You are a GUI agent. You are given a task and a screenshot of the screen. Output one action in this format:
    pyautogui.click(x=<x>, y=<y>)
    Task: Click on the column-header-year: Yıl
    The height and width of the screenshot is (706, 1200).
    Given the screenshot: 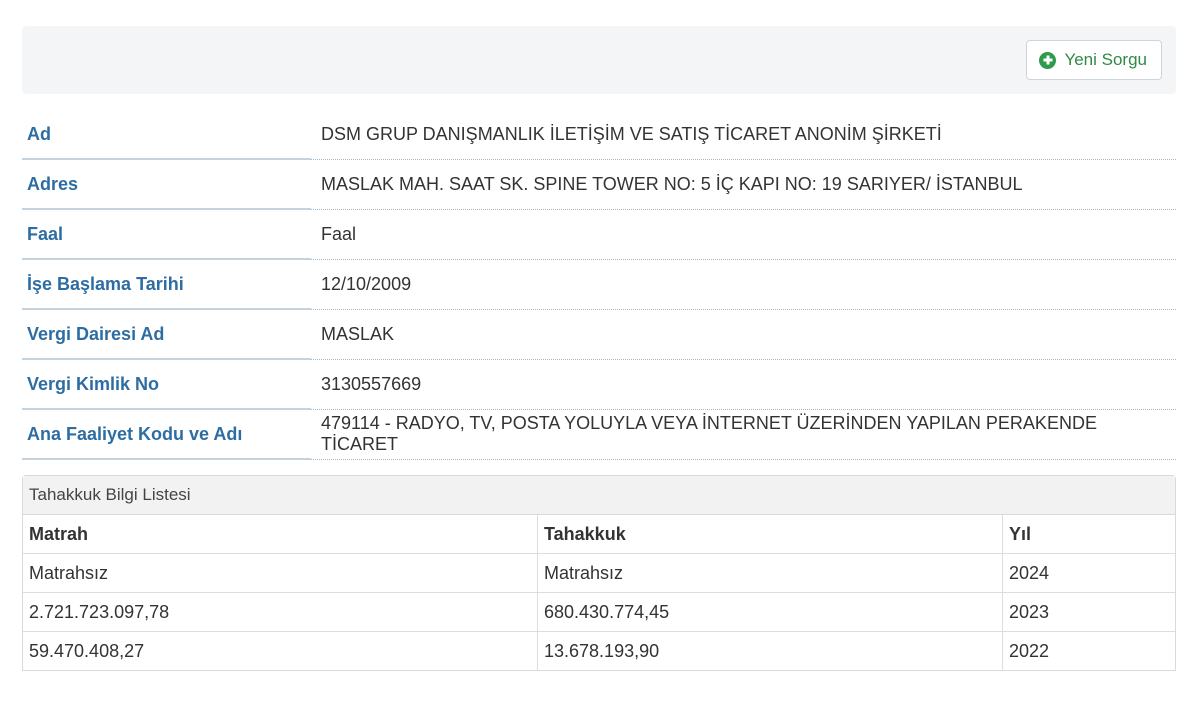 What is the action you would take?
    pyautogui.click(x=1020, y=533)
    